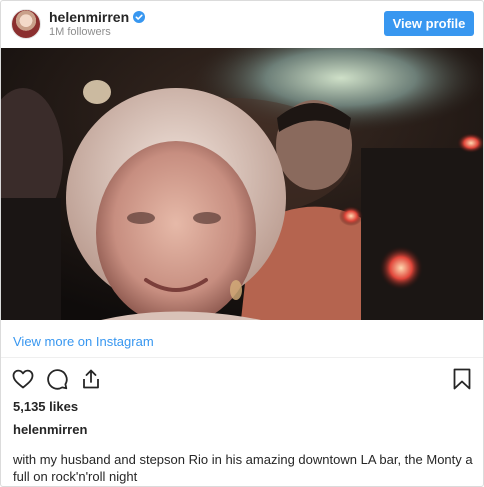  Describe the element at coordinates (139, 17) in the screenshot. I see `verified-badge-icon` at that location.